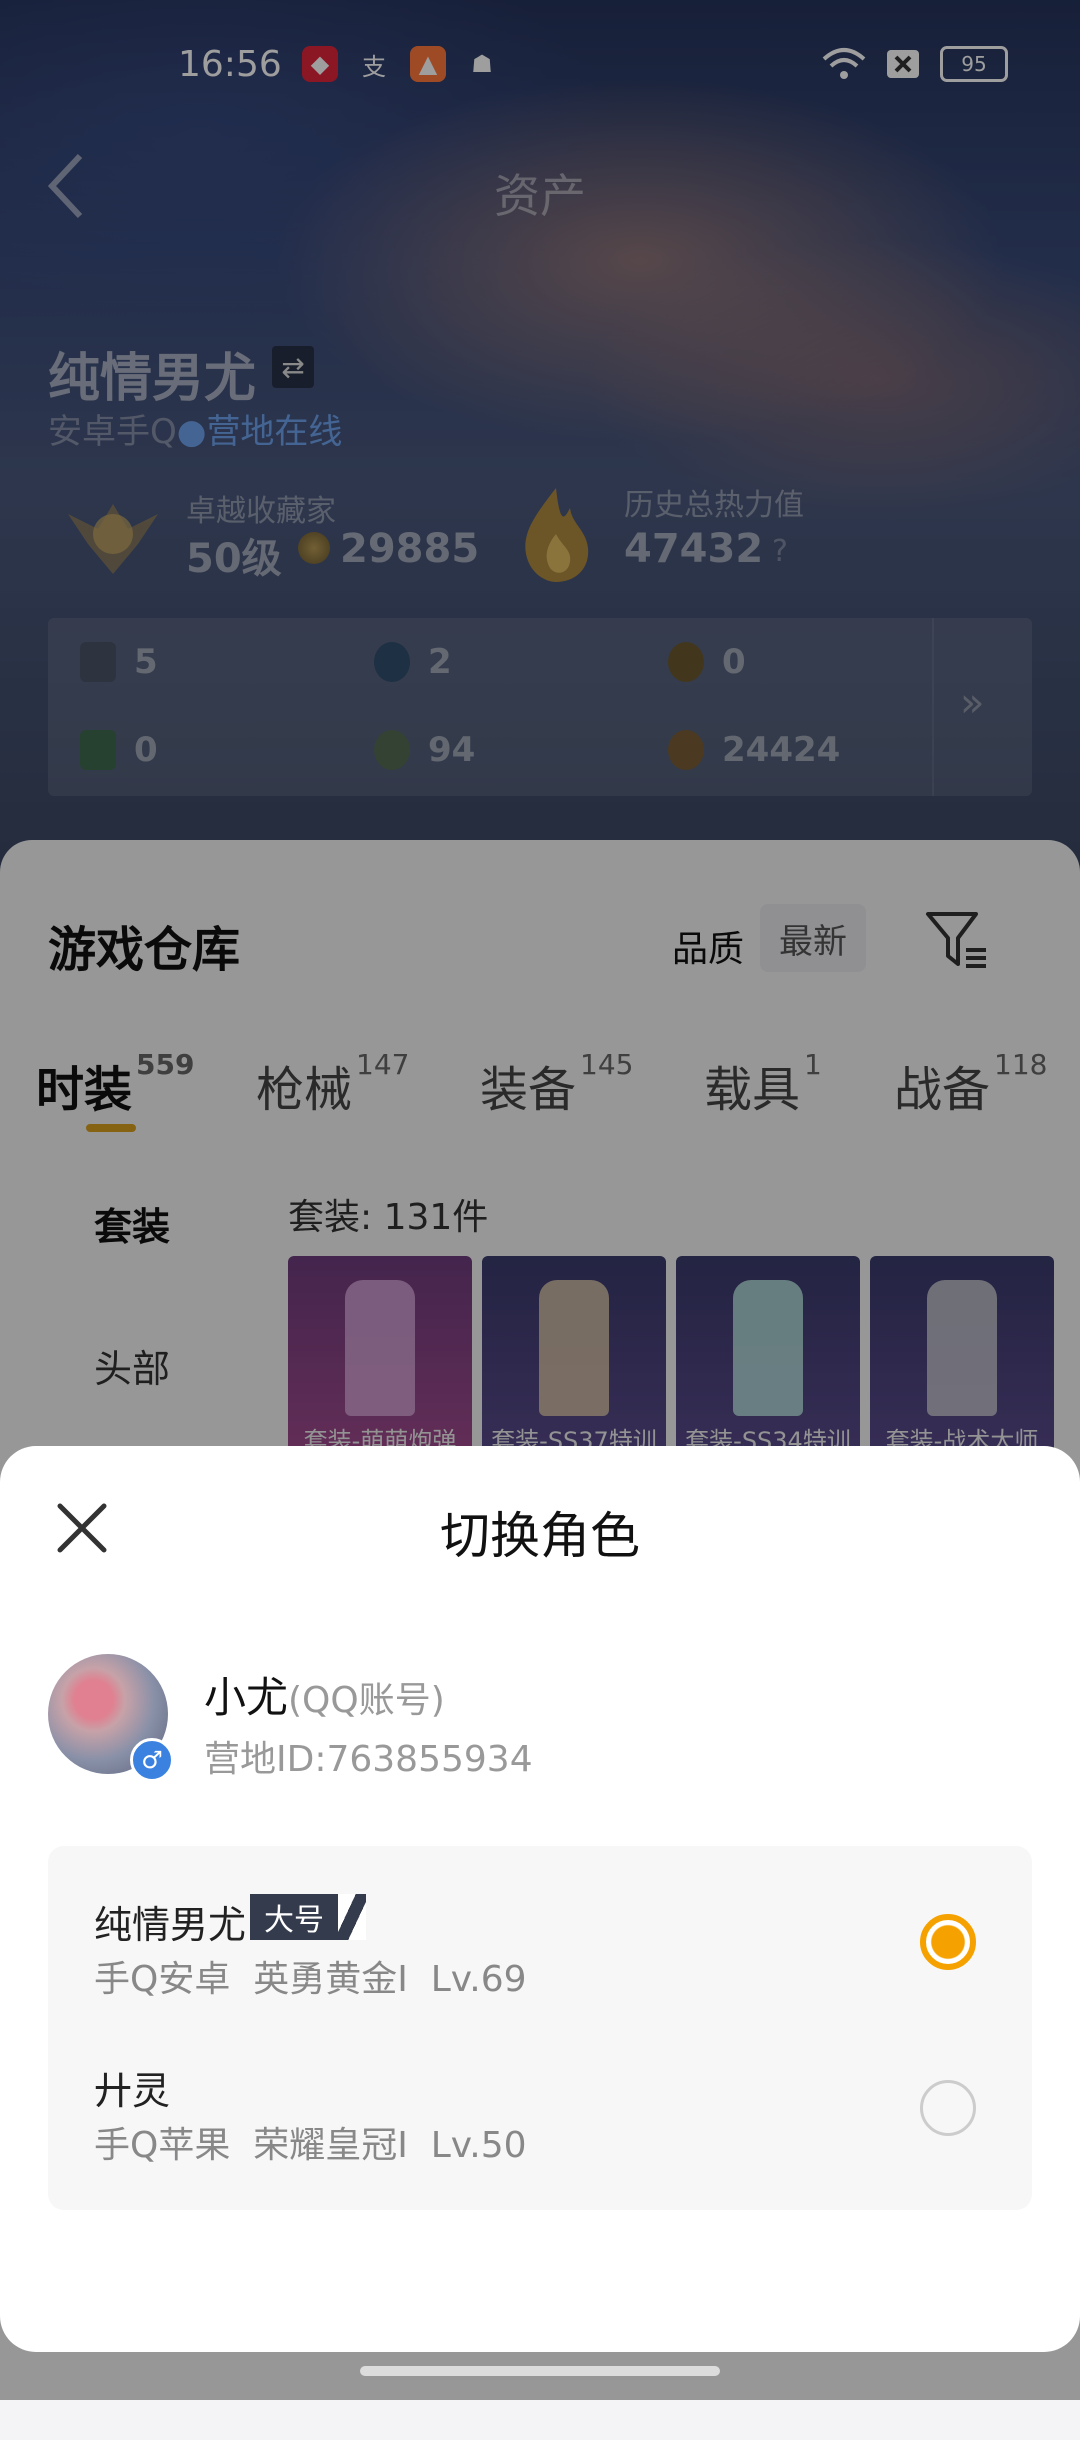 This screenshot has height=2440, width=1080. I want to click on account-id: 营地ID:763855934, so click(368, 1759).